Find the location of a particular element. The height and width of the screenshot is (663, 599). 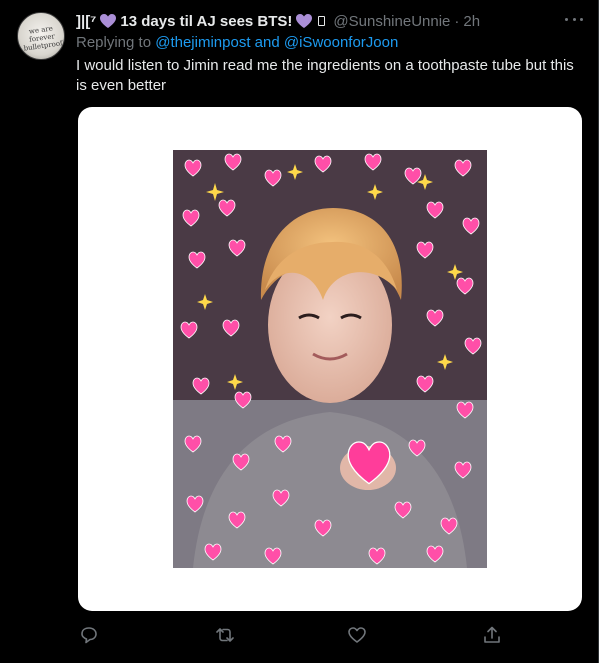

display-name: ]|[⁷ 13 days til AJ sees BTS! is located at coordinates (202, 21).